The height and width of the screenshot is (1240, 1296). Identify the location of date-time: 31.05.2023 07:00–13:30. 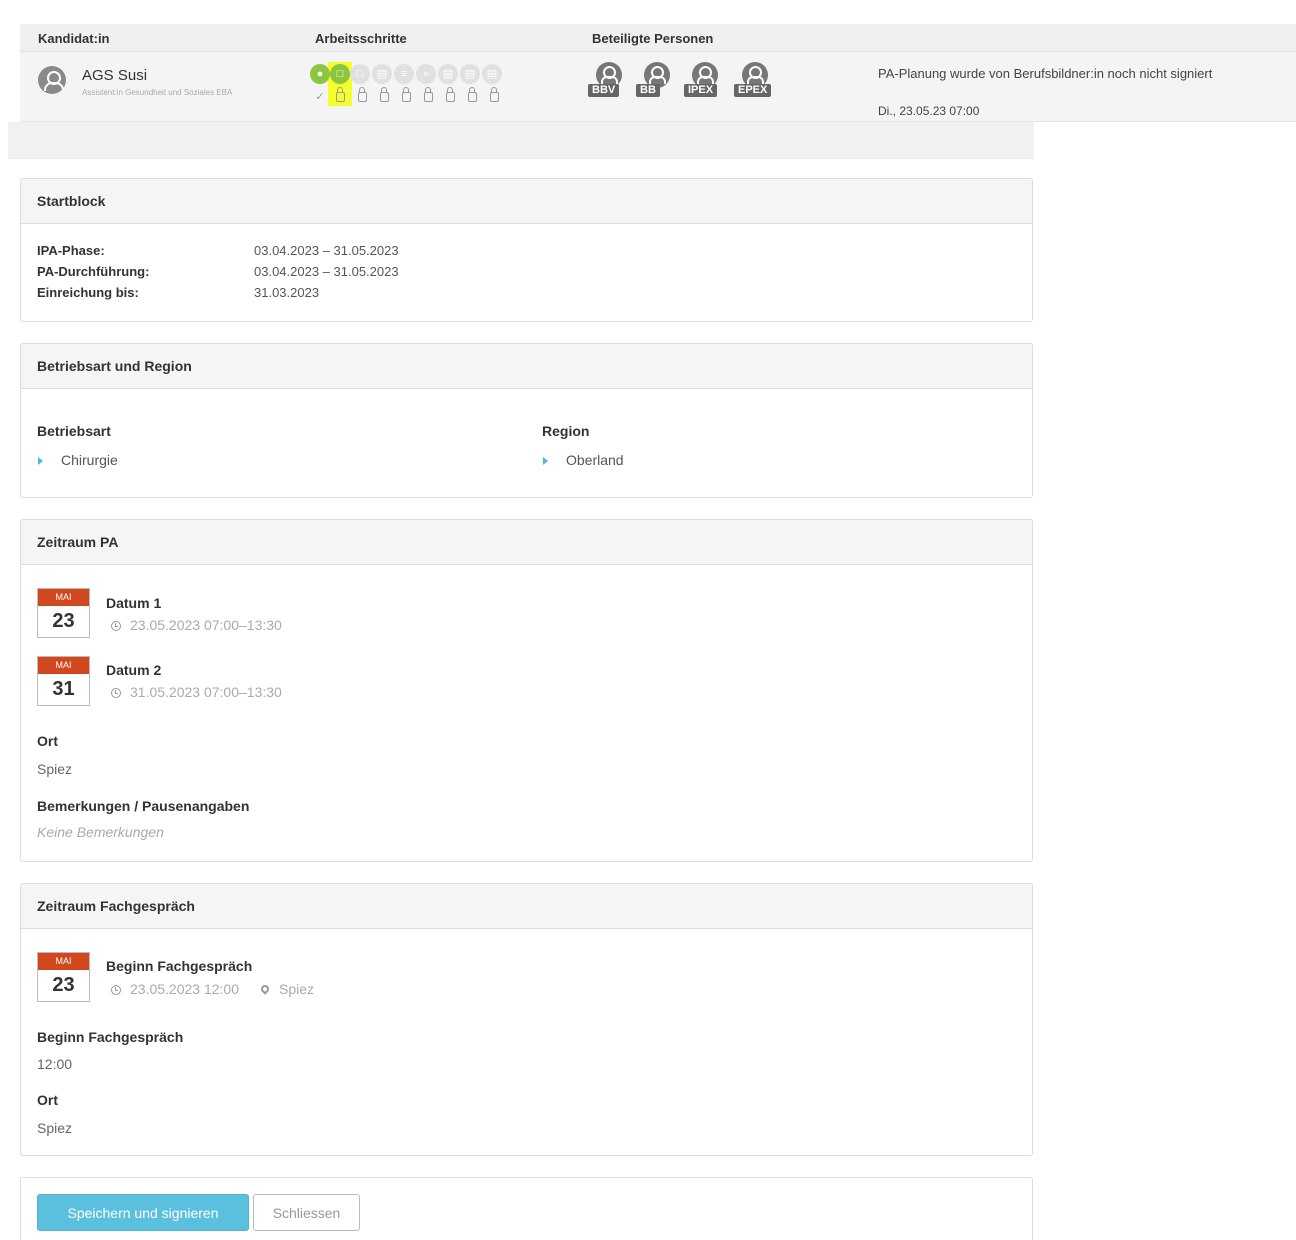
(196, 692).